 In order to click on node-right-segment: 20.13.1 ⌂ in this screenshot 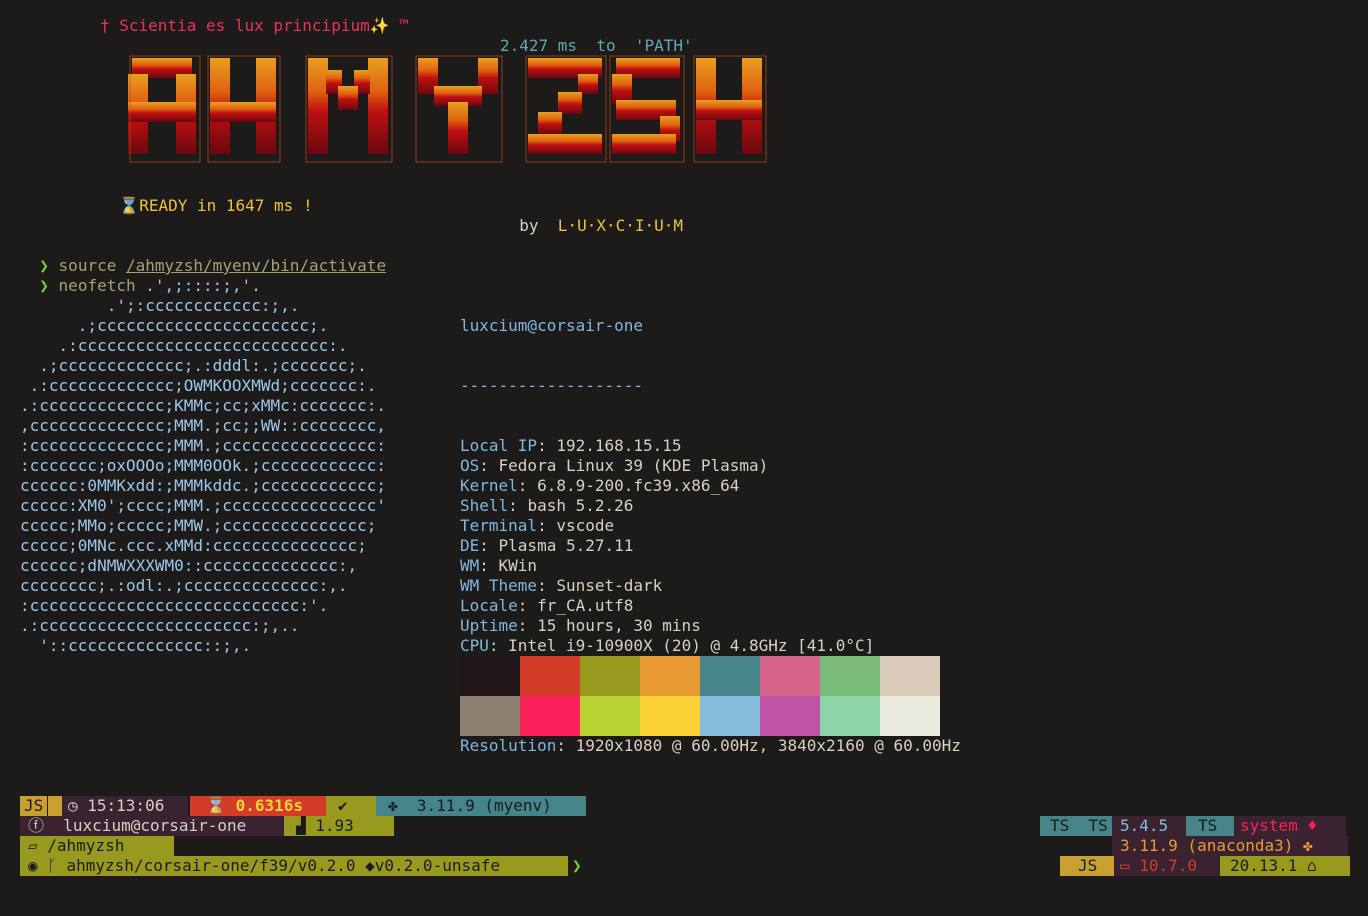, I will do `click(1285, 866)`.